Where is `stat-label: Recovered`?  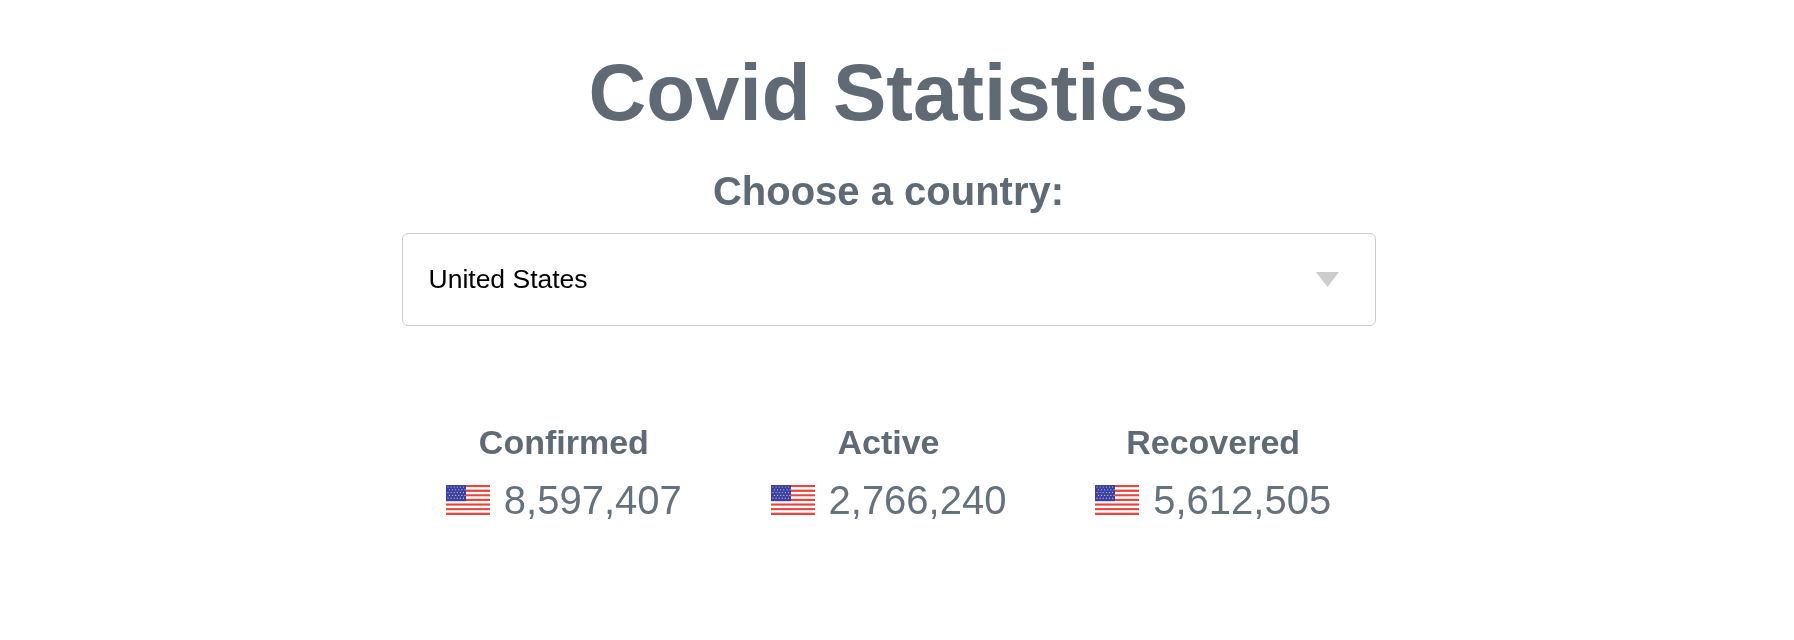 stat-label: Recovered is located at coordinates (1213, 442).